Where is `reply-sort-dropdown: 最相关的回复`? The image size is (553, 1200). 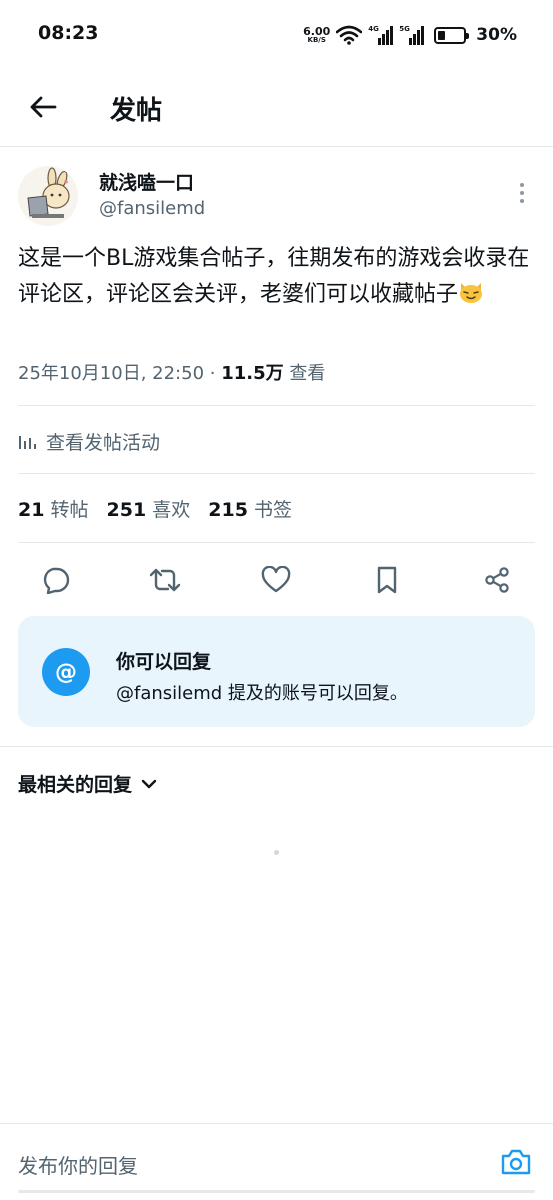 reply-sort-dropdown: 最相关的回复 is located at coordinates (88, 783).